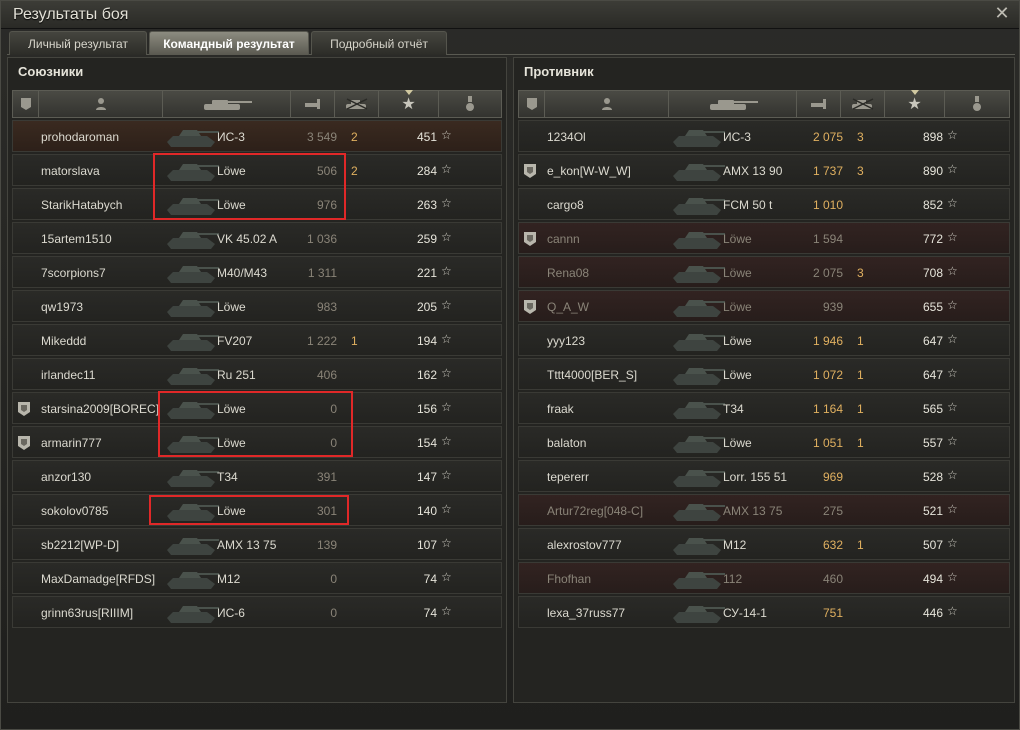 The height and width of the screenshot is (730, 1020). What do you see at coordinates (82, 205) in the screenshot?
I see `player-name: StarikHatabych` at bounding box center [82, 205].